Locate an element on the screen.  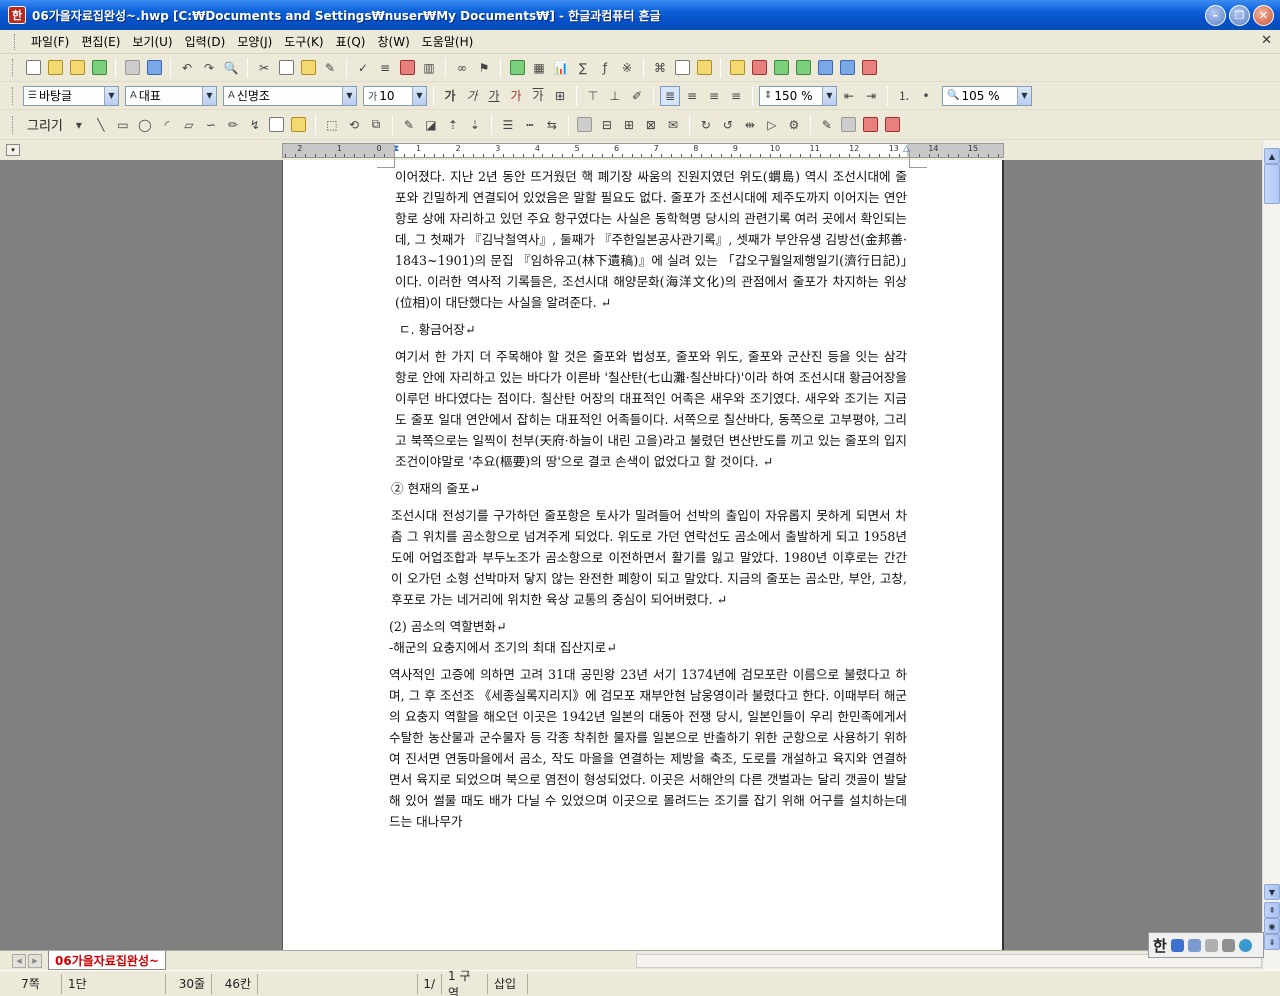
menu-table: 표(Q) is located at coordinates (351, 41).